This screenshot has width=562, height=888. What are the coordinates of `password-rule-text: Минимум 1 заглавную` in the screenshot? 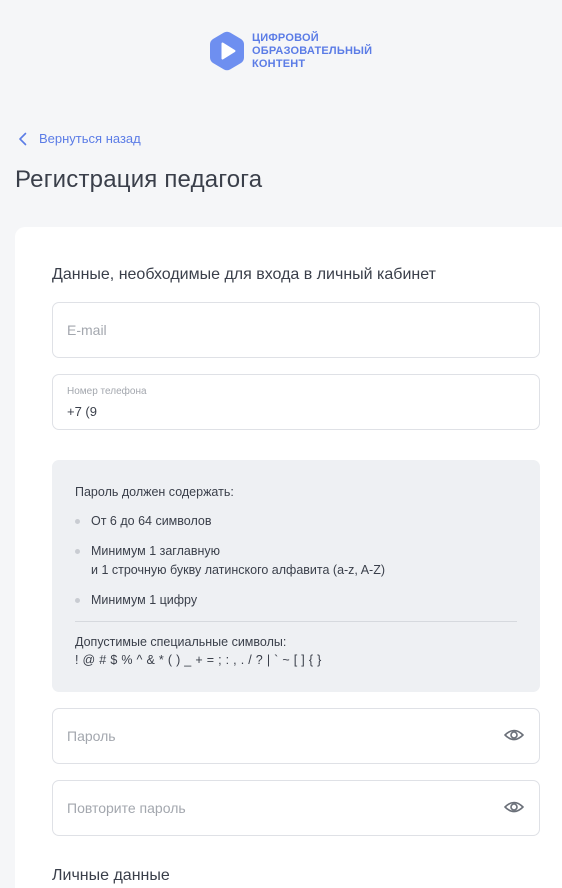 It's located at (155, 551).